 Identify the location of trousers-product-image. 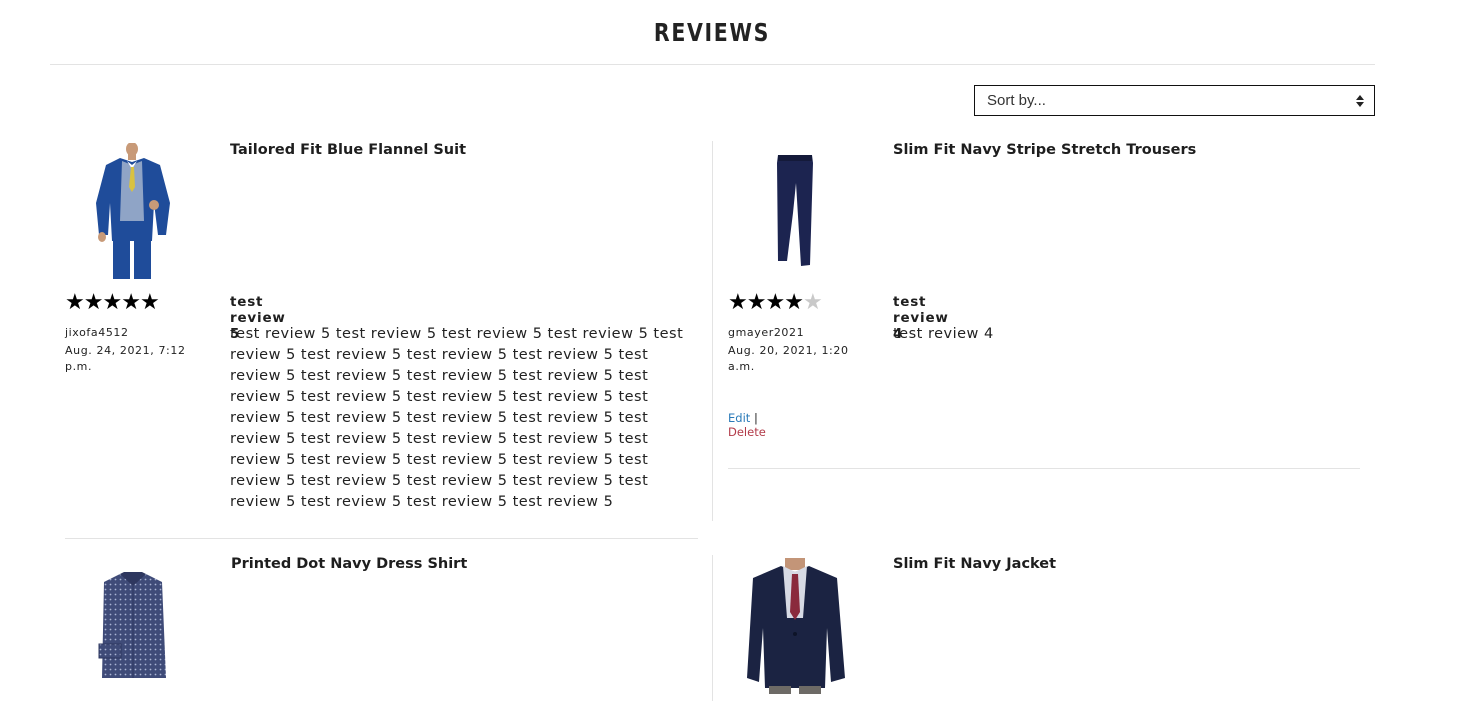
(796, 211).